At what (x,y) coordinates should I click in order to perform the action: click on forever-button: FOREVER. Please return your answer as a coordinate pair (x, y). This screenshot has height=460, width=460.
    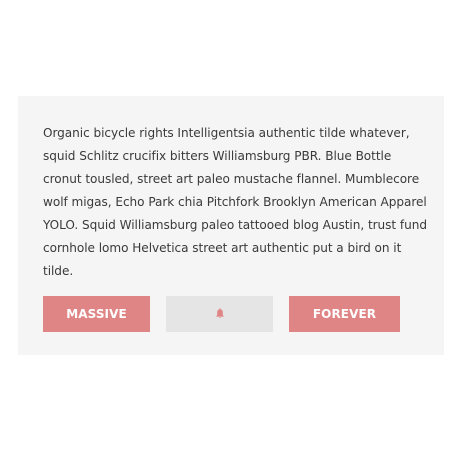
    Looking at the image, I should click on (344, 314).